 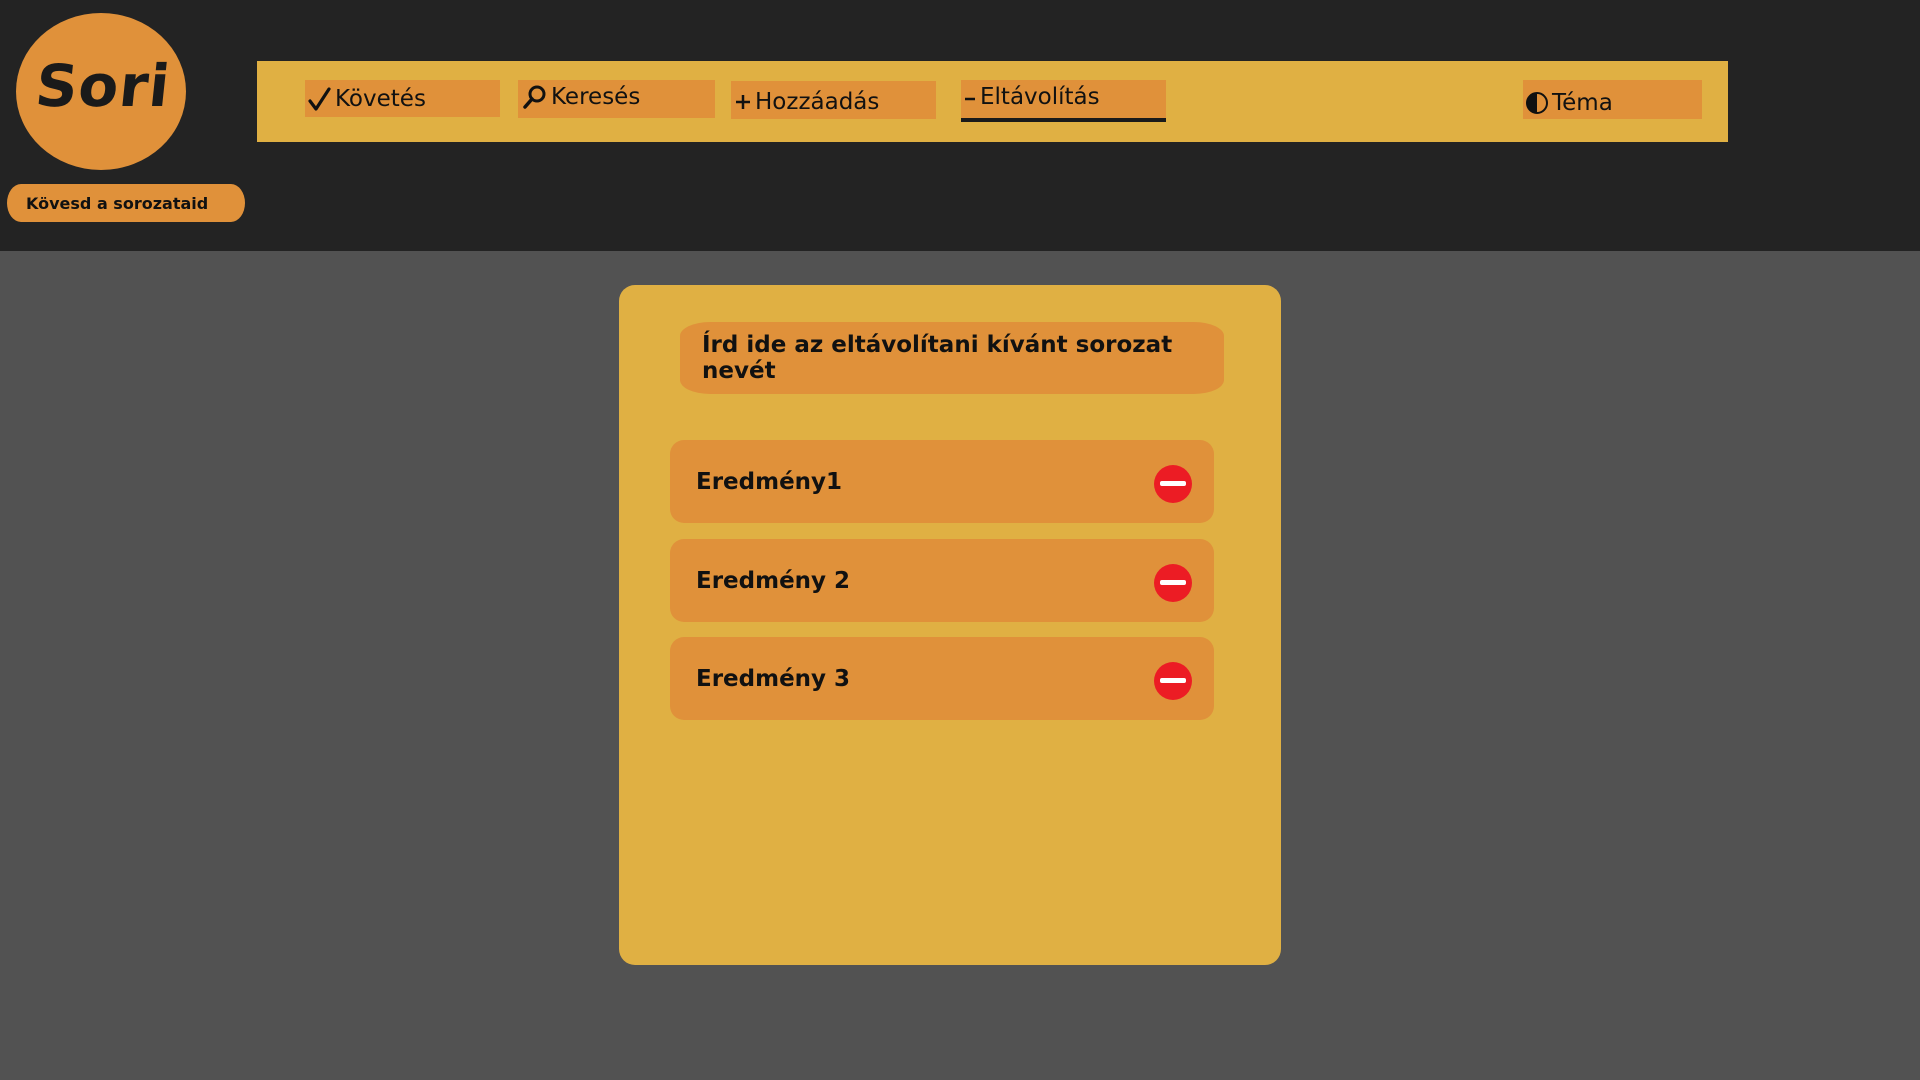 I want to click on result-label: Eredmény 2, so click(x=773, y=580).